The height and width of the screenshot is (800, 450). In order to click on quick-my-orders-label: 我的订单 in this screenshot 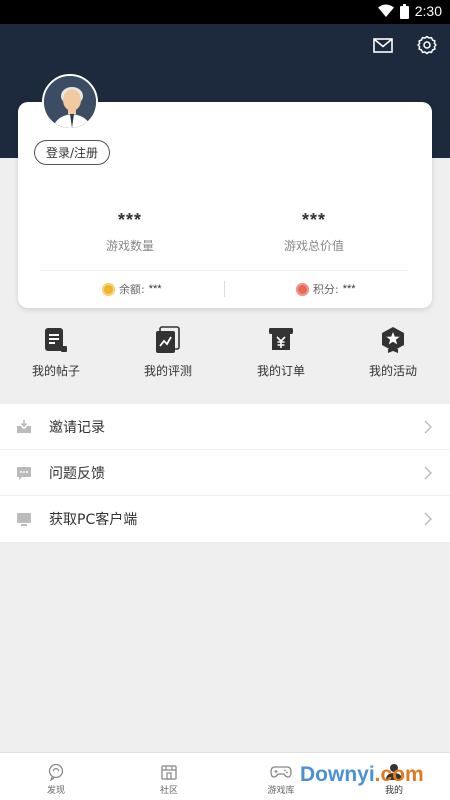, I will do `click(280, 371)`.